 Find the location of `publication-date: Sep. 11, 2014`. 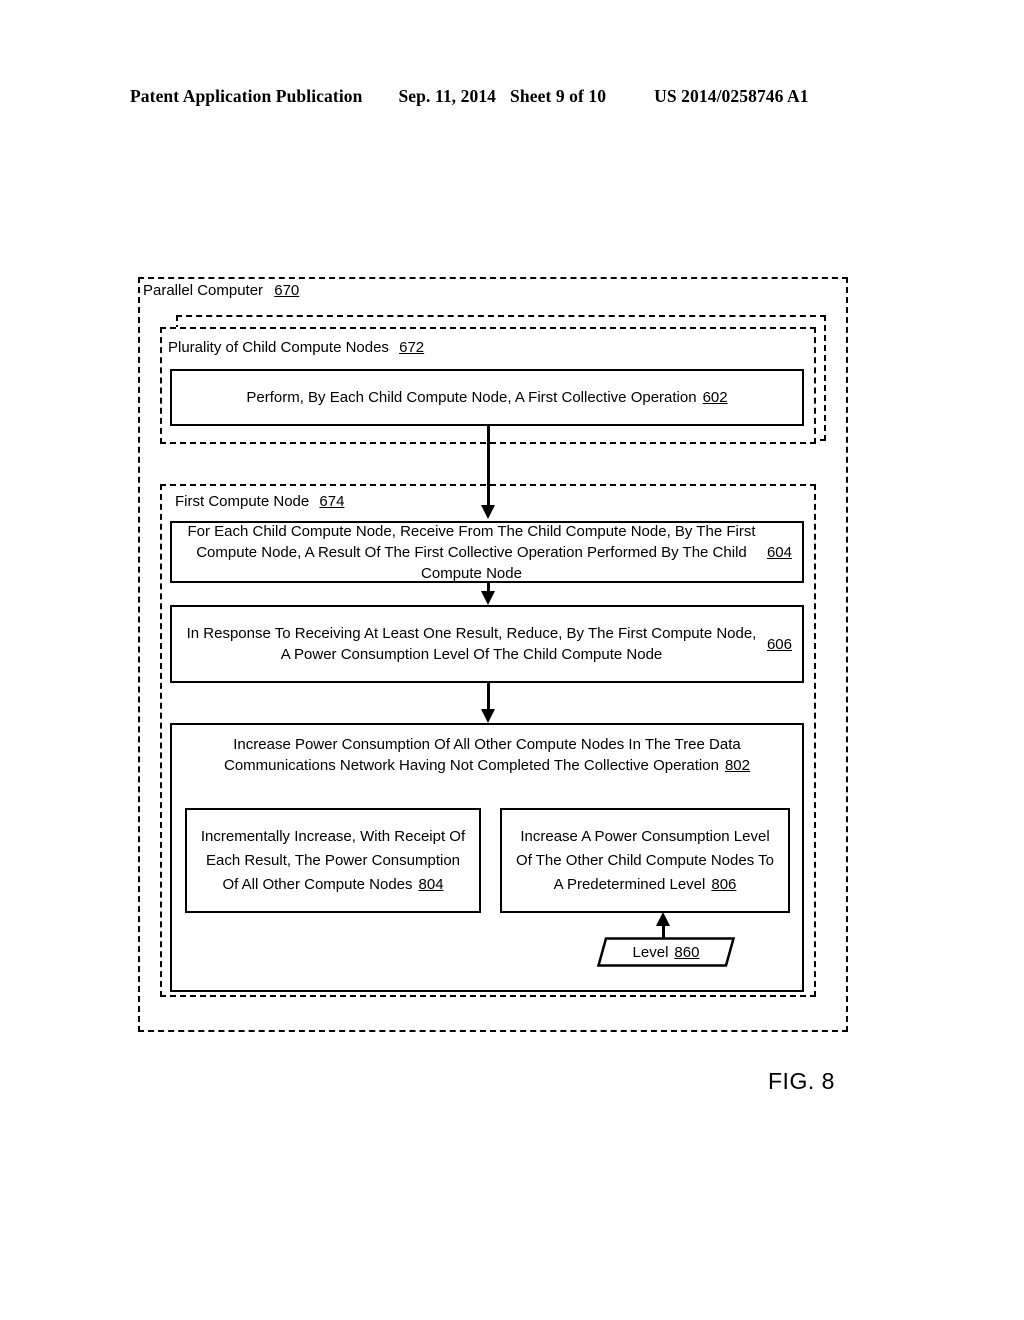

publication-date: Sep. 11, 2014 is located at coordinates (447, 96).